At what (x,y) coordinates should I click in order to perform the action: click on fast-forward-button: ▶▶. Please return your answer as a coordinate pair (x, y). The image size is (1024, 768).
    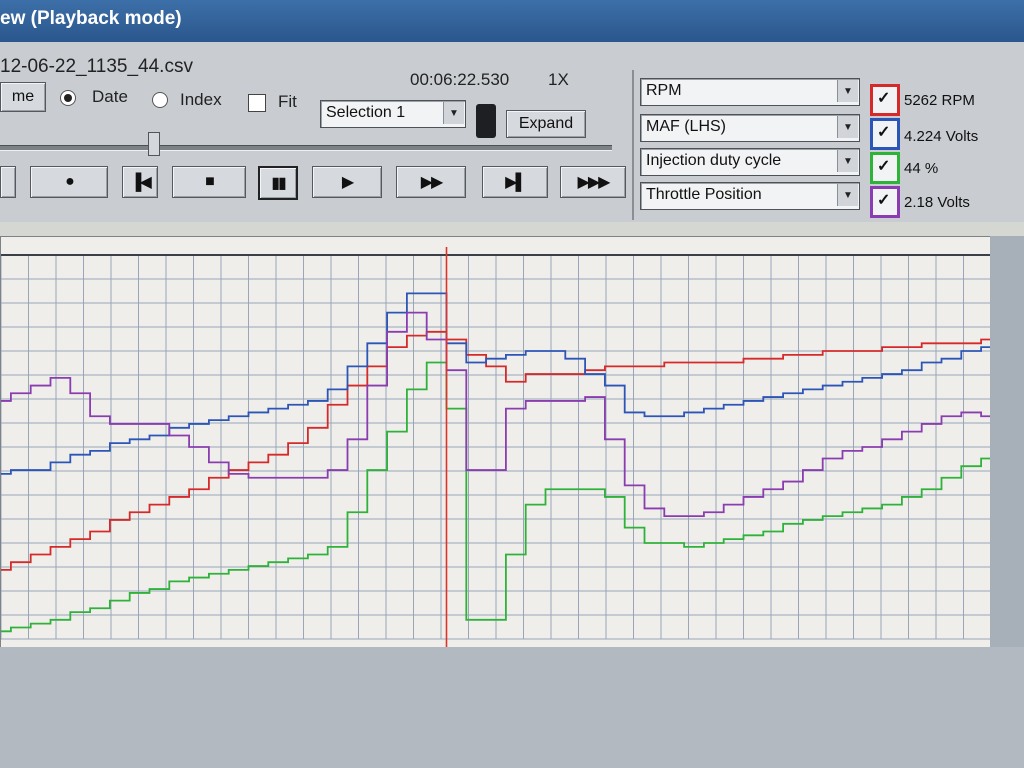
    Looking at the image, I should click on (431, 182).